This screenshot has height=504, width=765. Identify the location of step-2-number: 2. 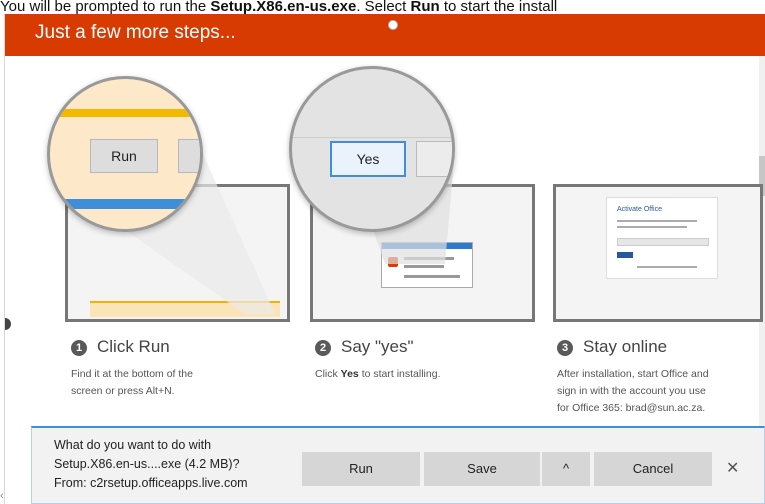
(323, 348).